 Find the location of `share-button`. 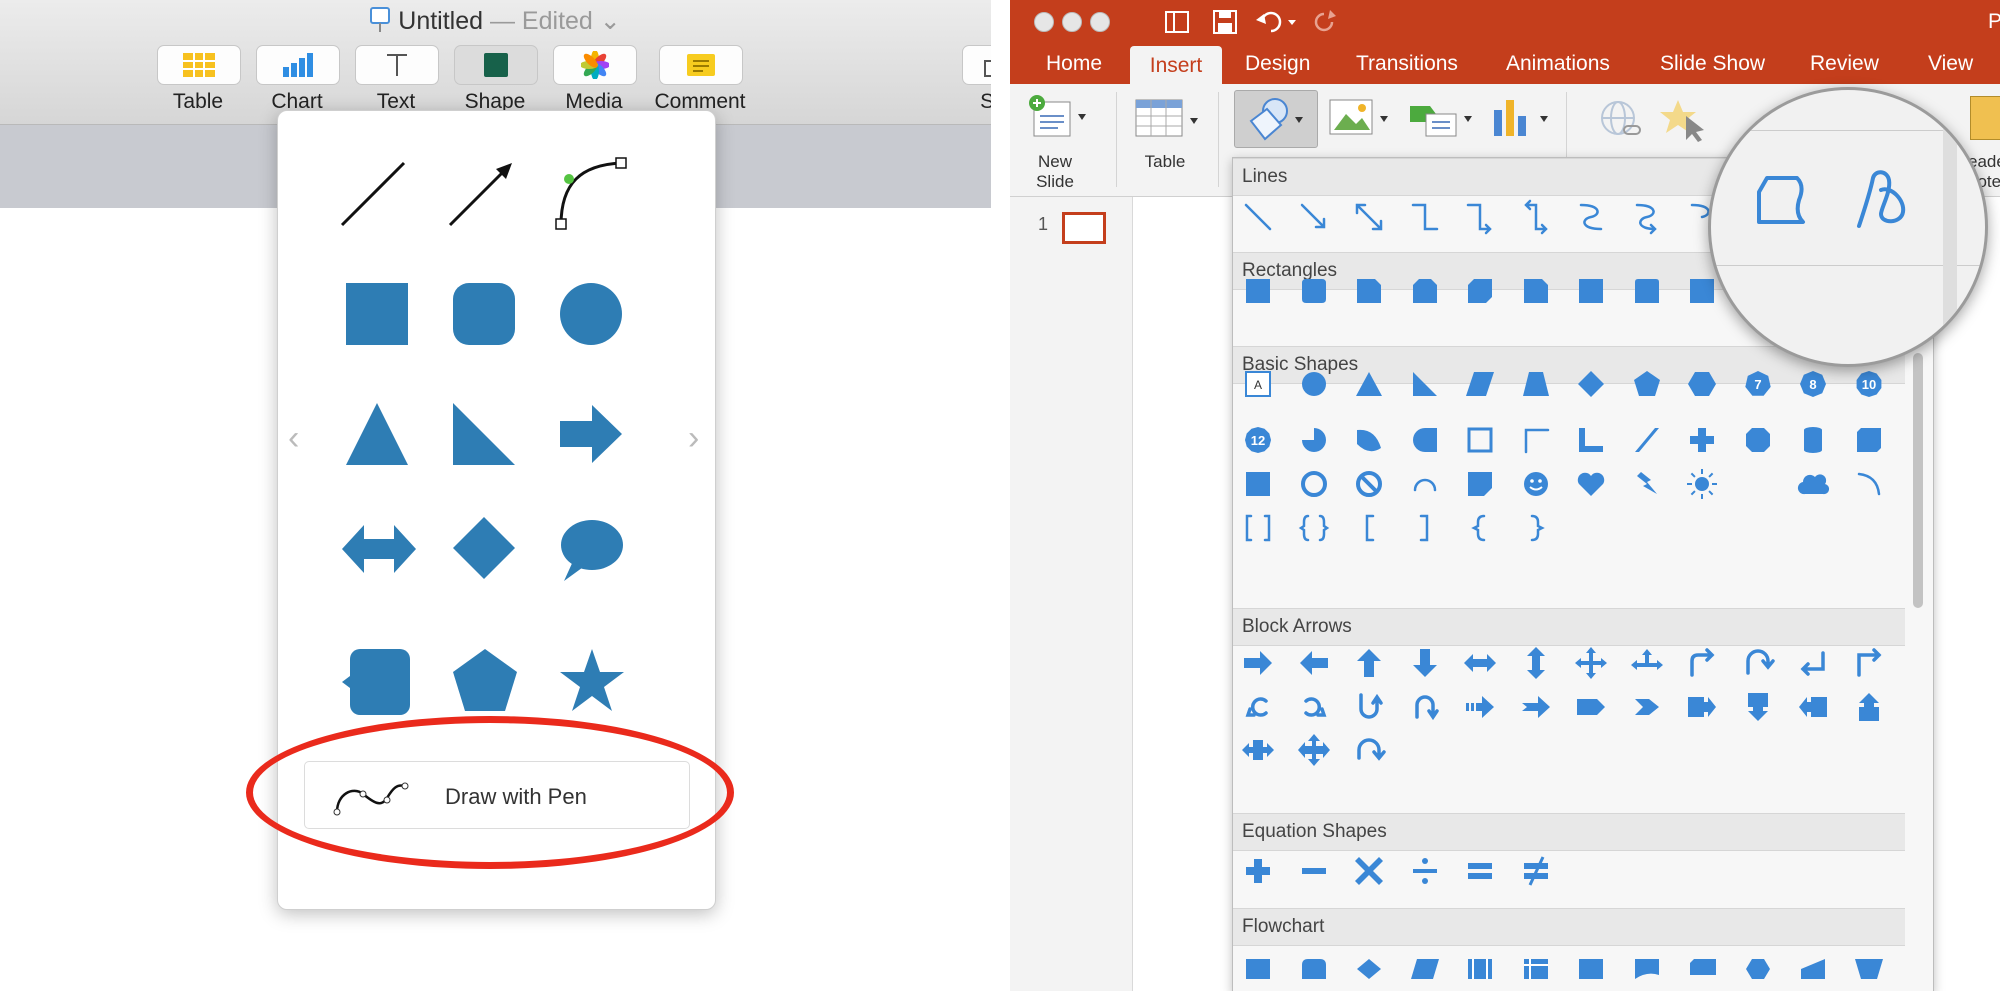

share-button is located at coordinates (976, 65).